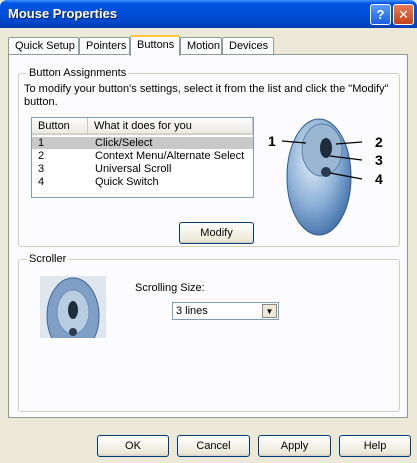 This screenshot has height=463, width=417. I want to click on scrolling-size-value: 3 lines, so click(192, 311).